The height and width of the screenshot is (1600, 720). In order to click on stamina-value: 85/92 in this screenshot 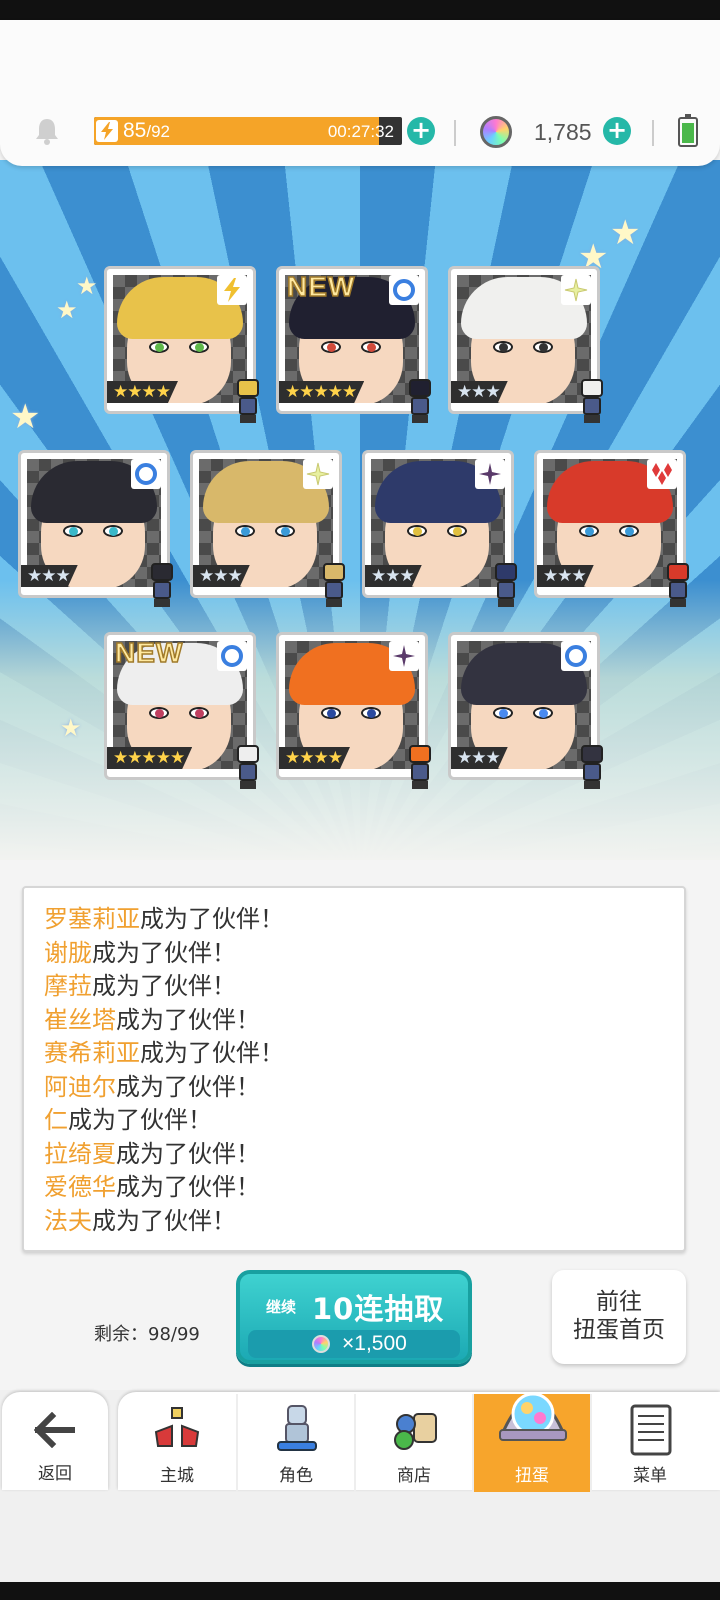, I will do `click(146, 130)`.